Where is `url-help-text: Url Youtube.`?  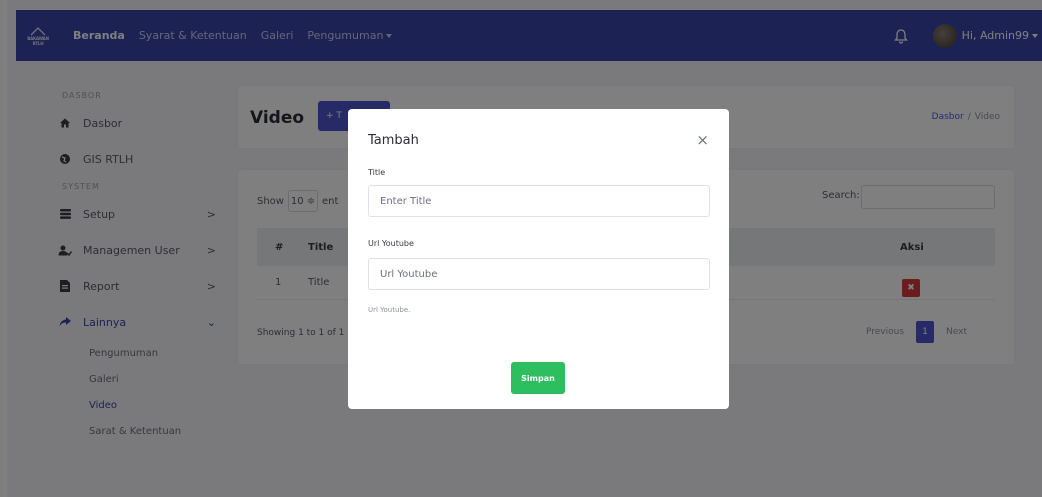
url-help-text: Url Youtube. is located at coordinates (389, 310).